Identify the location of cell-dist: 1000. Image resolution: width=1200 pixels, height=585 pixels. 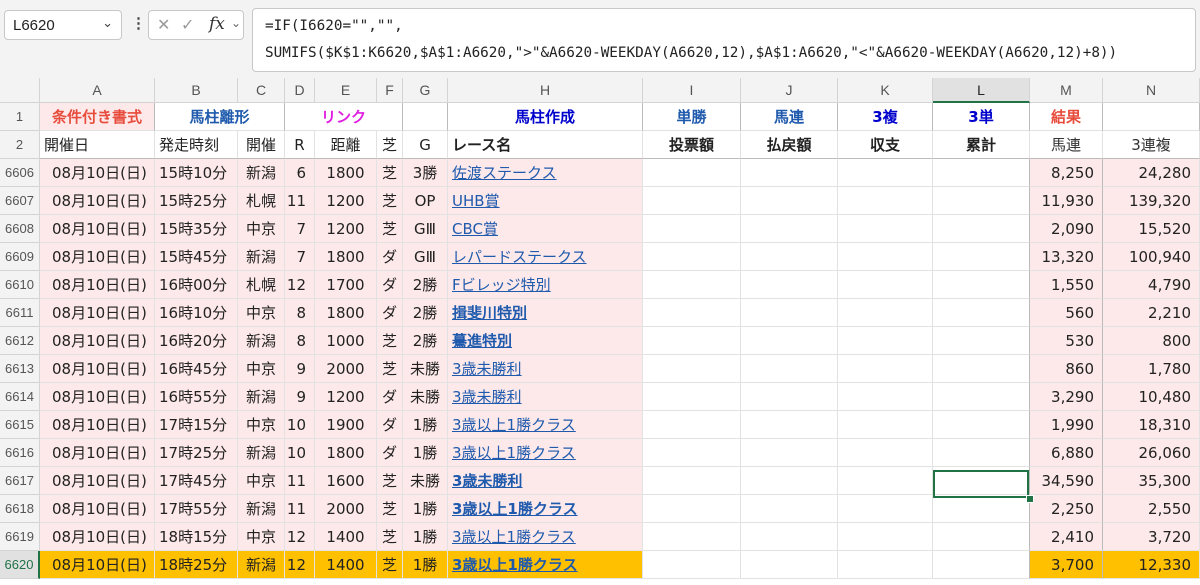
(346, 341).